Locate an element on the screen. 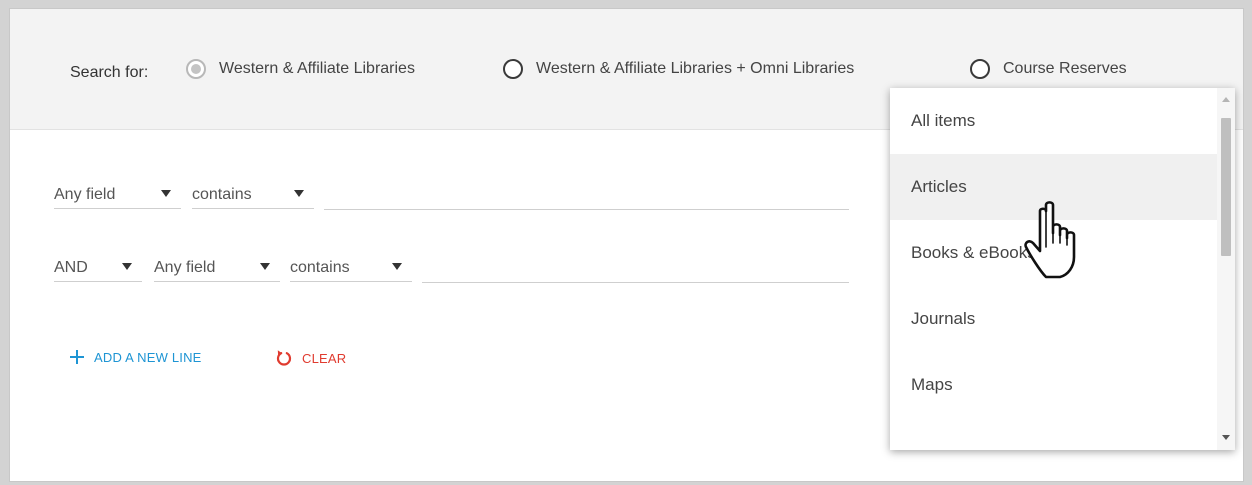  radio-western-affiliate-libraries: Western & Affiliate Libraries is located at coordinates (300, 69).